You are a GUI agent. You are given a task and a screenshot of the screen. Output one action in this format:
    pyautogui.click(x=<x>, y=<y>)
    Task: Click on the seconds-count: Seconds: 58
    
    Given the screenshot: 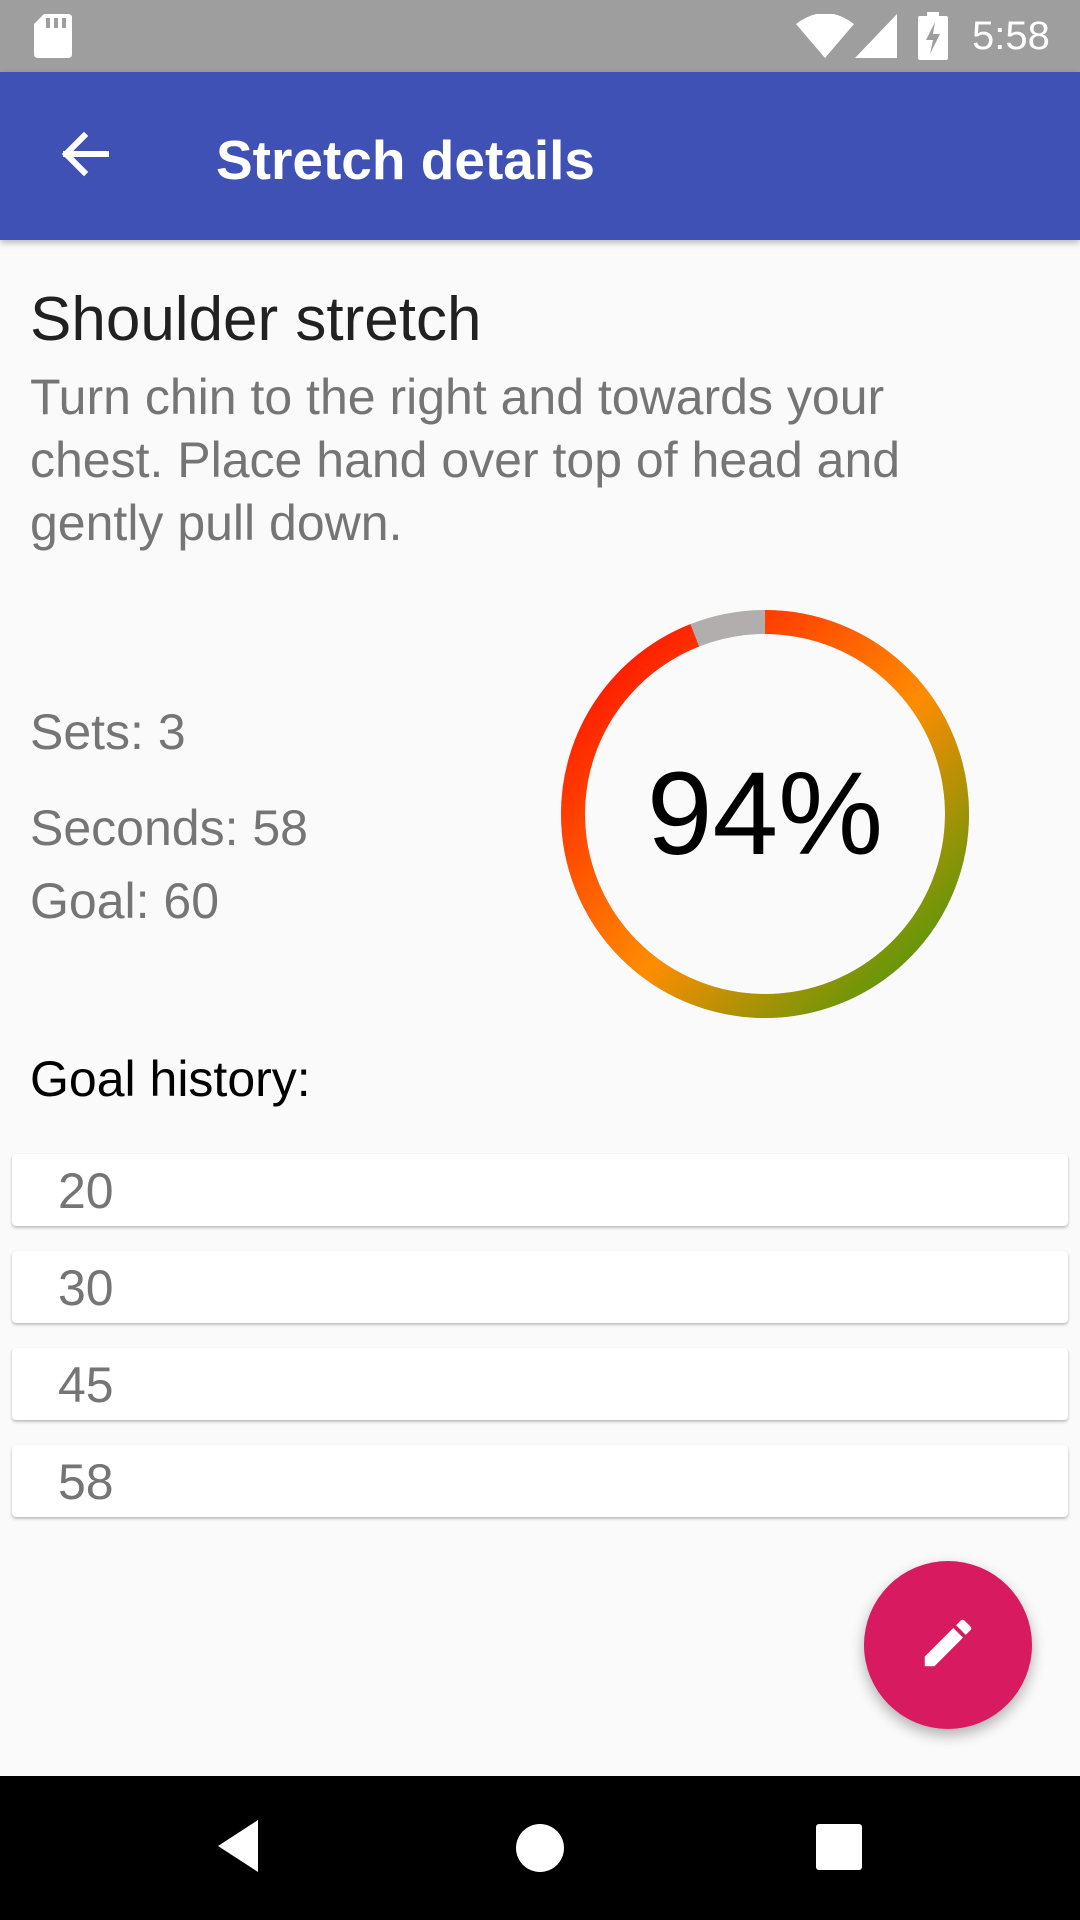 What is the action you would take?
    pyautogui.click(x=169, y=828)
    